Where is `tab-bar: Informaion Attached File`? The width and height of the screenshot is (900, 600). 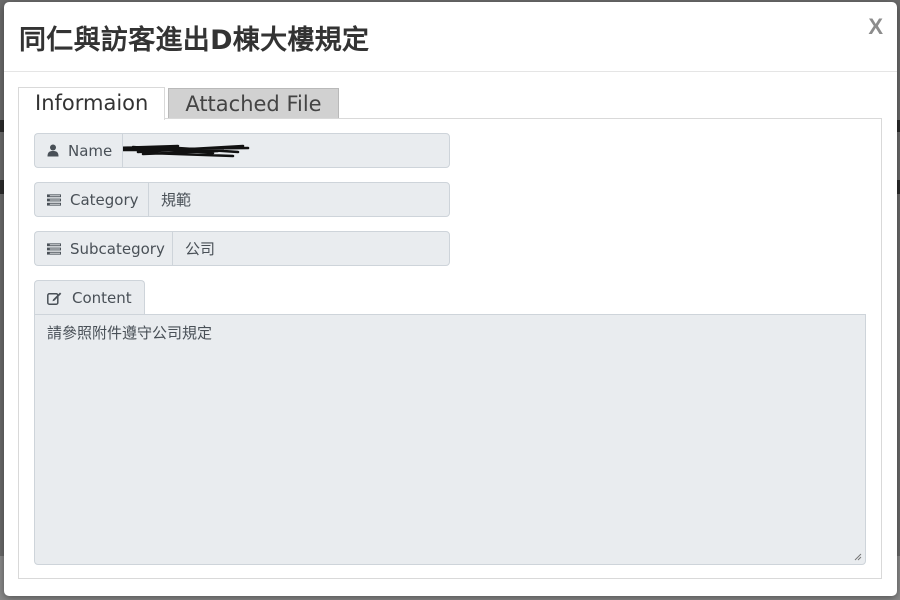
tab-bar: Informaion Attached File is located at coordinates (178, 103).